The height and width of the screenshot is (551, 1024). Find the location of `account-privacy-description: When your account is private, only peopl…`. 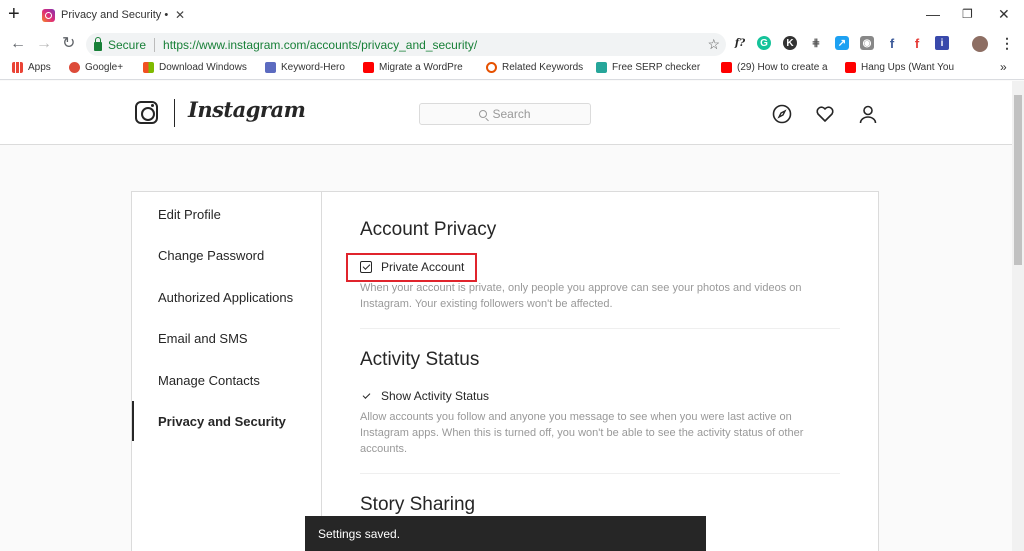

account-privacy-description: When your account is private, only peopl… is located at coordinates (581, 296).